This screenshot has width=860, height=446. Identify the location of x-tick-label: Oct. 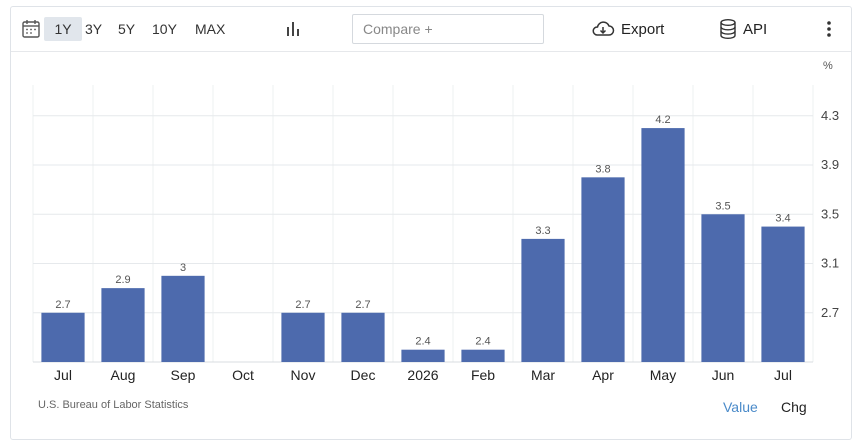
(243, 375).